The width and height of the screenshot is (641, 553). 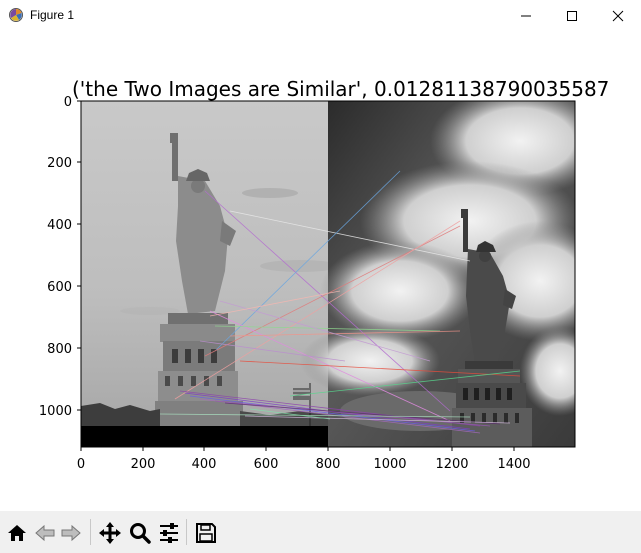 I want to click on x-tick-label: 1200, so click(x=451, y=464).